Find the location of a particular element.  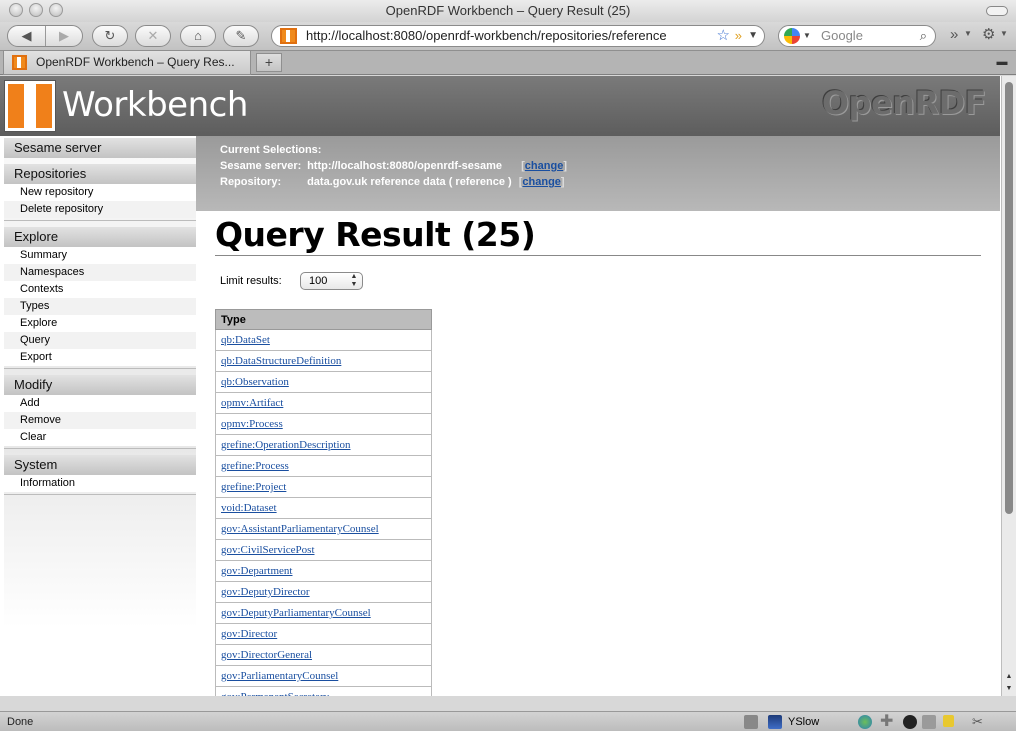

limit-results-value: 100 is located at coordinates (318, 281).